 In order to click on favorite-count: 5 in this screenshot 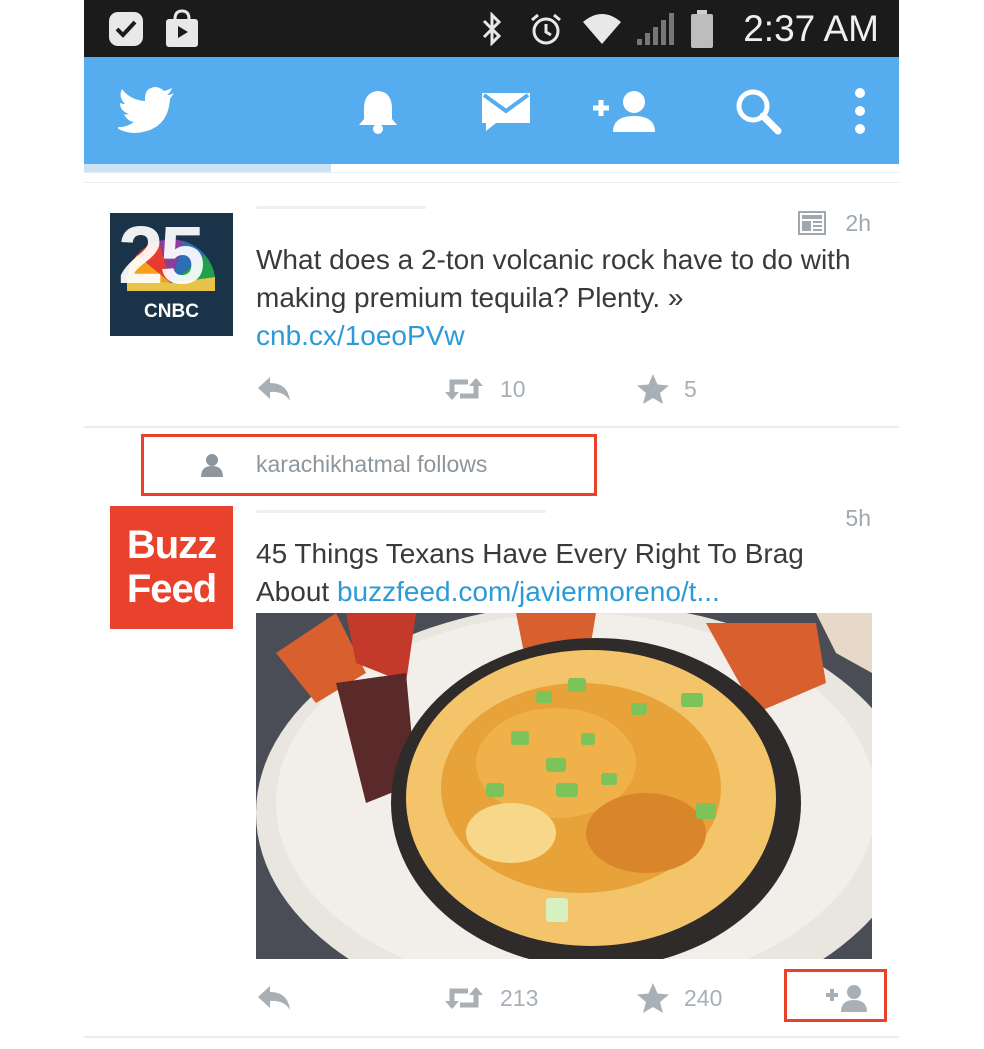, I will do `click(690, 388)`.